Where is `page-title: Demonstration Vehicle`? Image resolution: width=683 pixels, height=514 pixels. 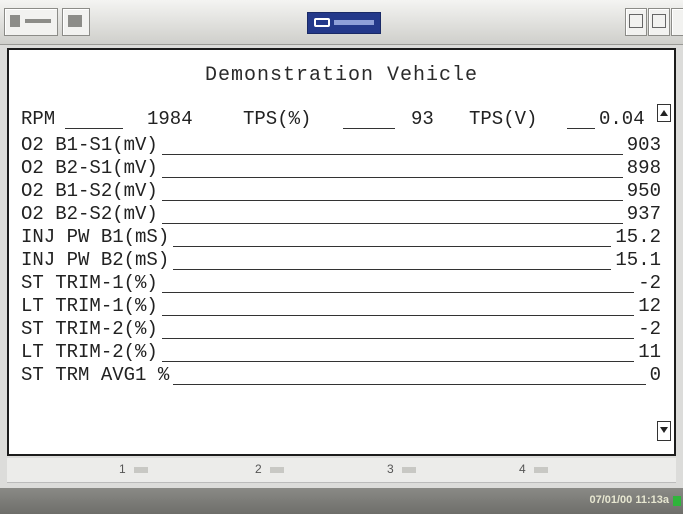 page-title: Demonstration Vehicle is located at coordinates (341, 75).